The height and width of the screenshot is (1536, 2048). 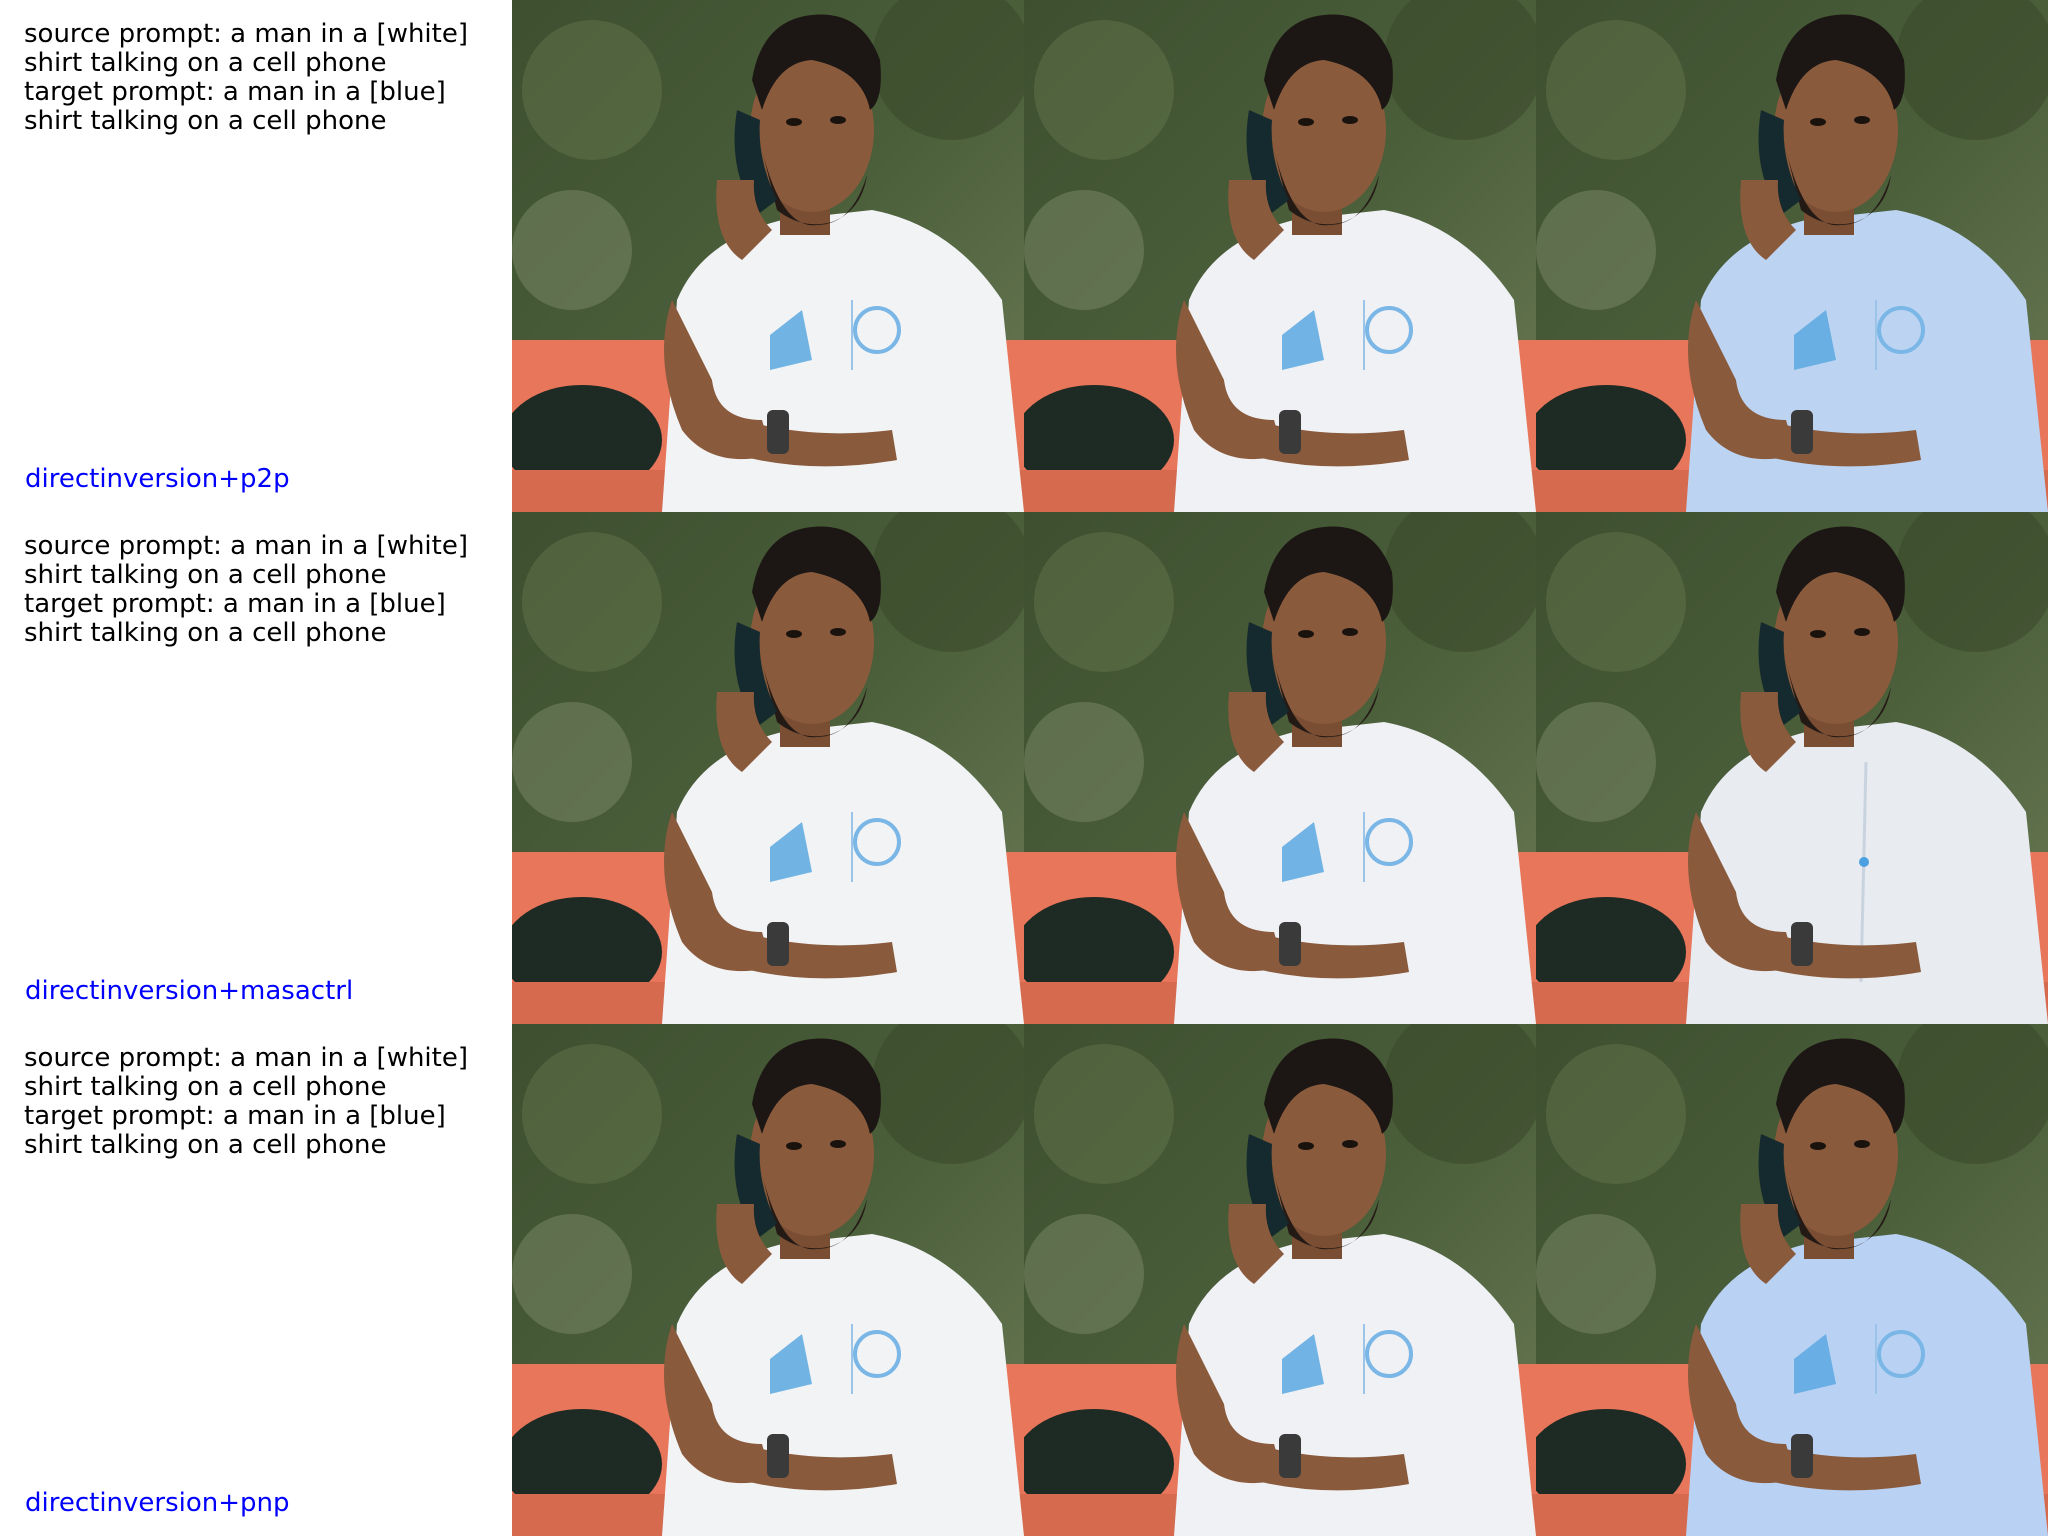 What do you see at coordinates (157, 1503) in the screenshot?
I see `method-label: directinversion+pnp` at bounding box center [157, 1503].